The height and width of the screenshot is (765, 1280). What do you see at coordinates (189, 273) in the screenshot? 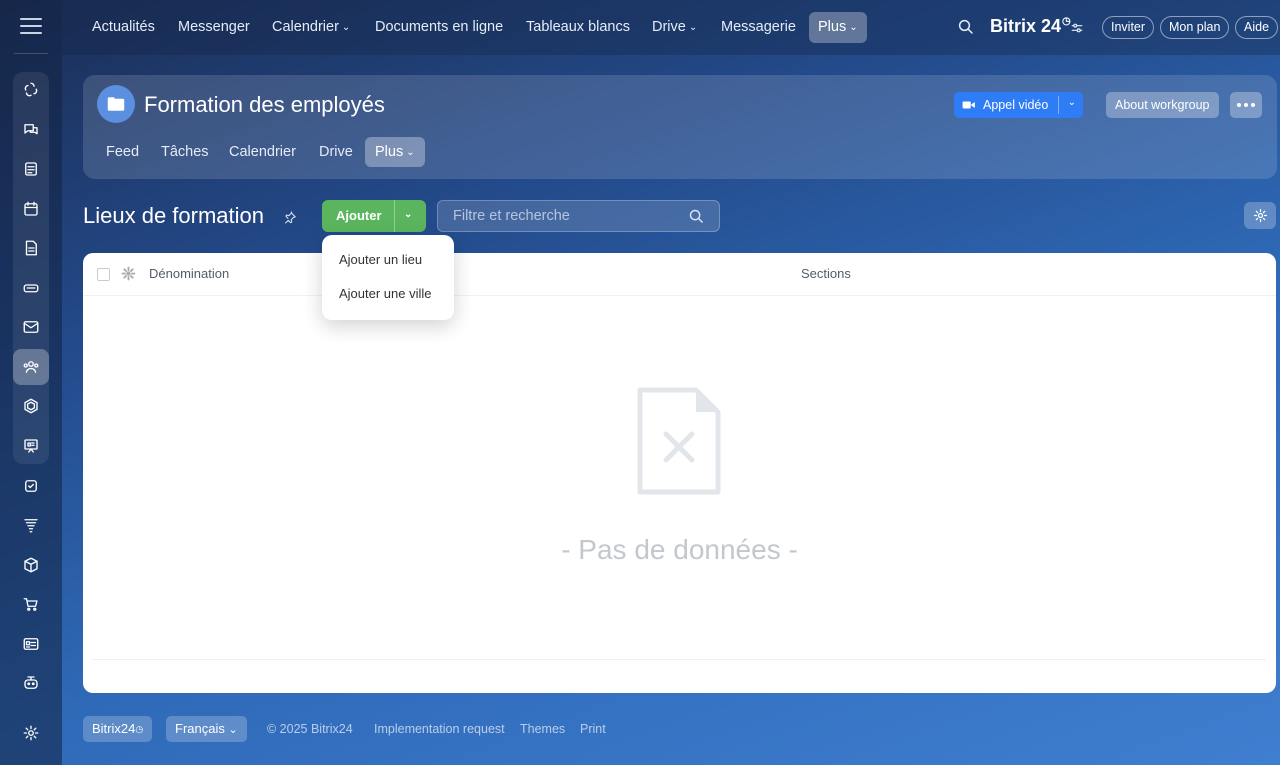
I see `column-denomination: Dénomination` at bounding box center [189, 273].